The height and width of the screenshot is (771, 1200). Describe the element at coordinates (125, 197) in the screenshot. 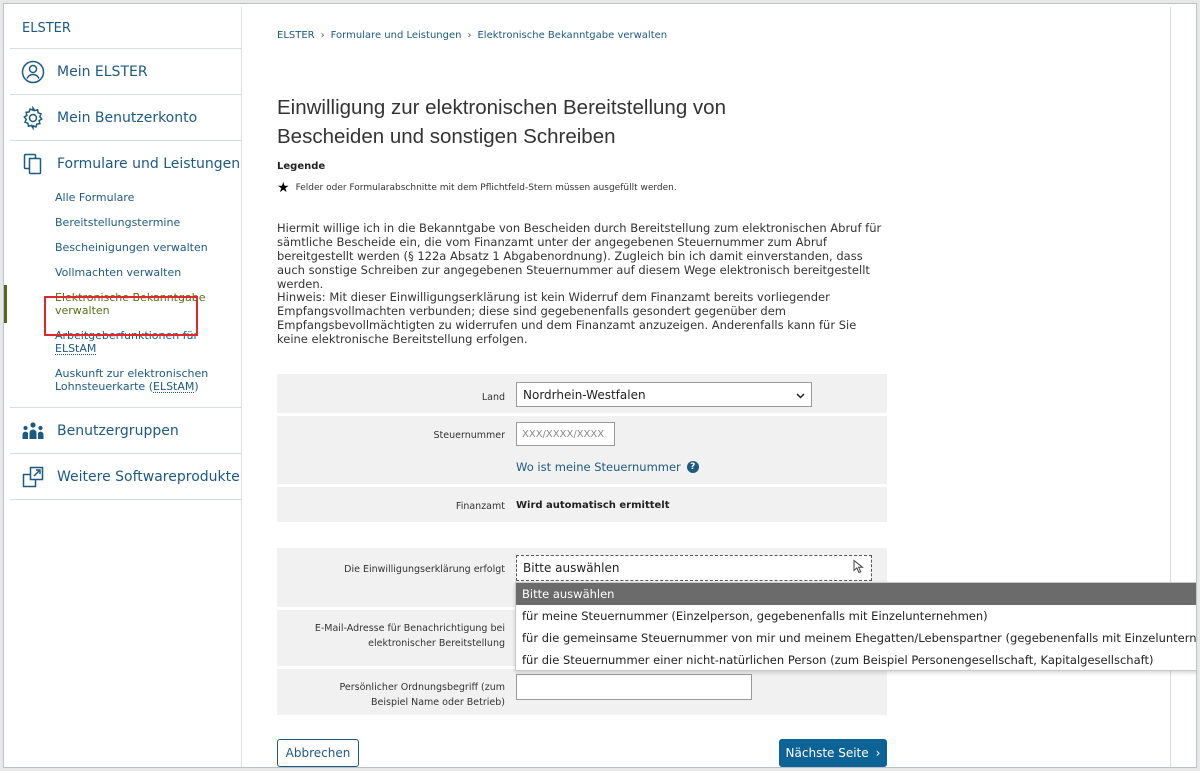

I see `sidebar-sub-alle-formulare: Alle Formulare` at that location.